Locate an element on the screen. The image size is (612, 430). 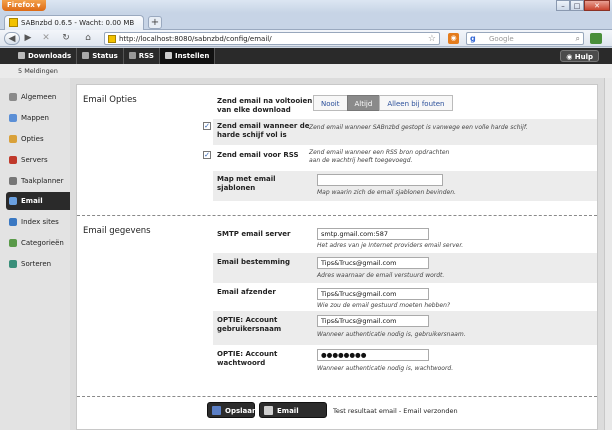
sidebar-item-label: Opties is located at coordinates (32, 139).